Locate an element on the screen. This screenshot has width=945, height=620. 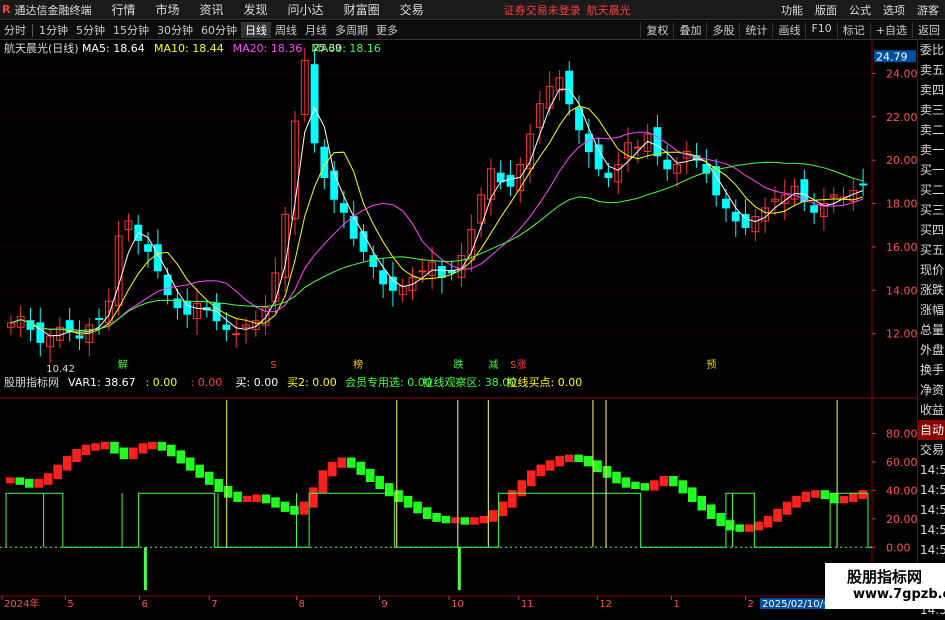
side-panel-item: 买一 is located at coordinates (931, 170).